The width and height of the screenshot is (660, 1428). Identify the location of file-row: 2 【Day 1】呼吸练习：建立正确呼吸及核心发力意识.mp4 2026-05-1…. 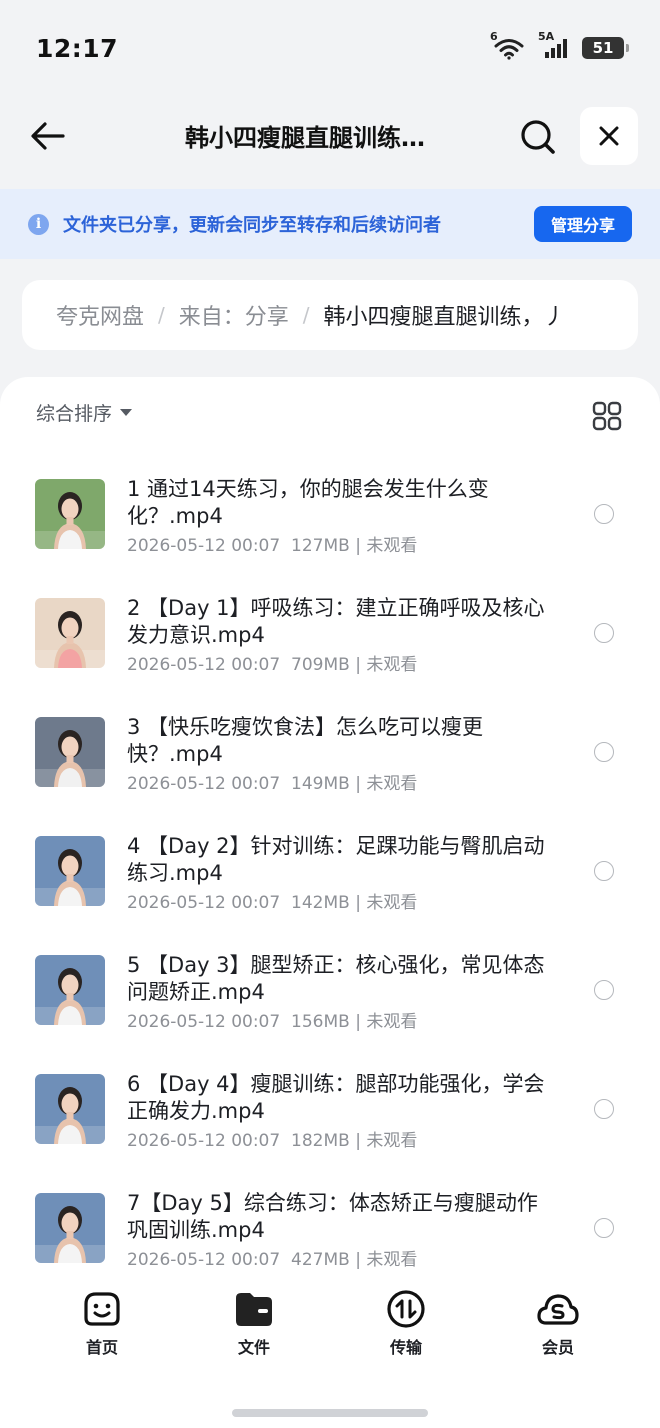
(330, 641).